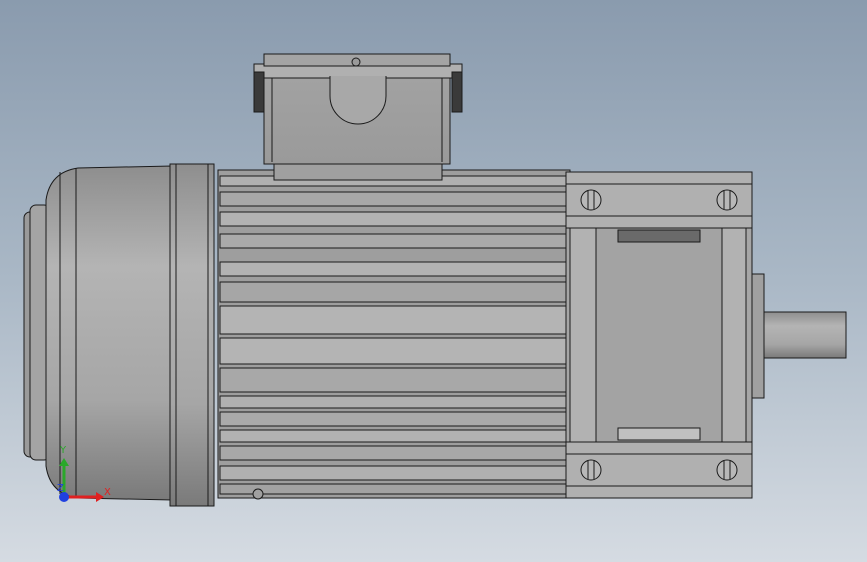  I want to click on x-axis-label: X, so click(107, 492).